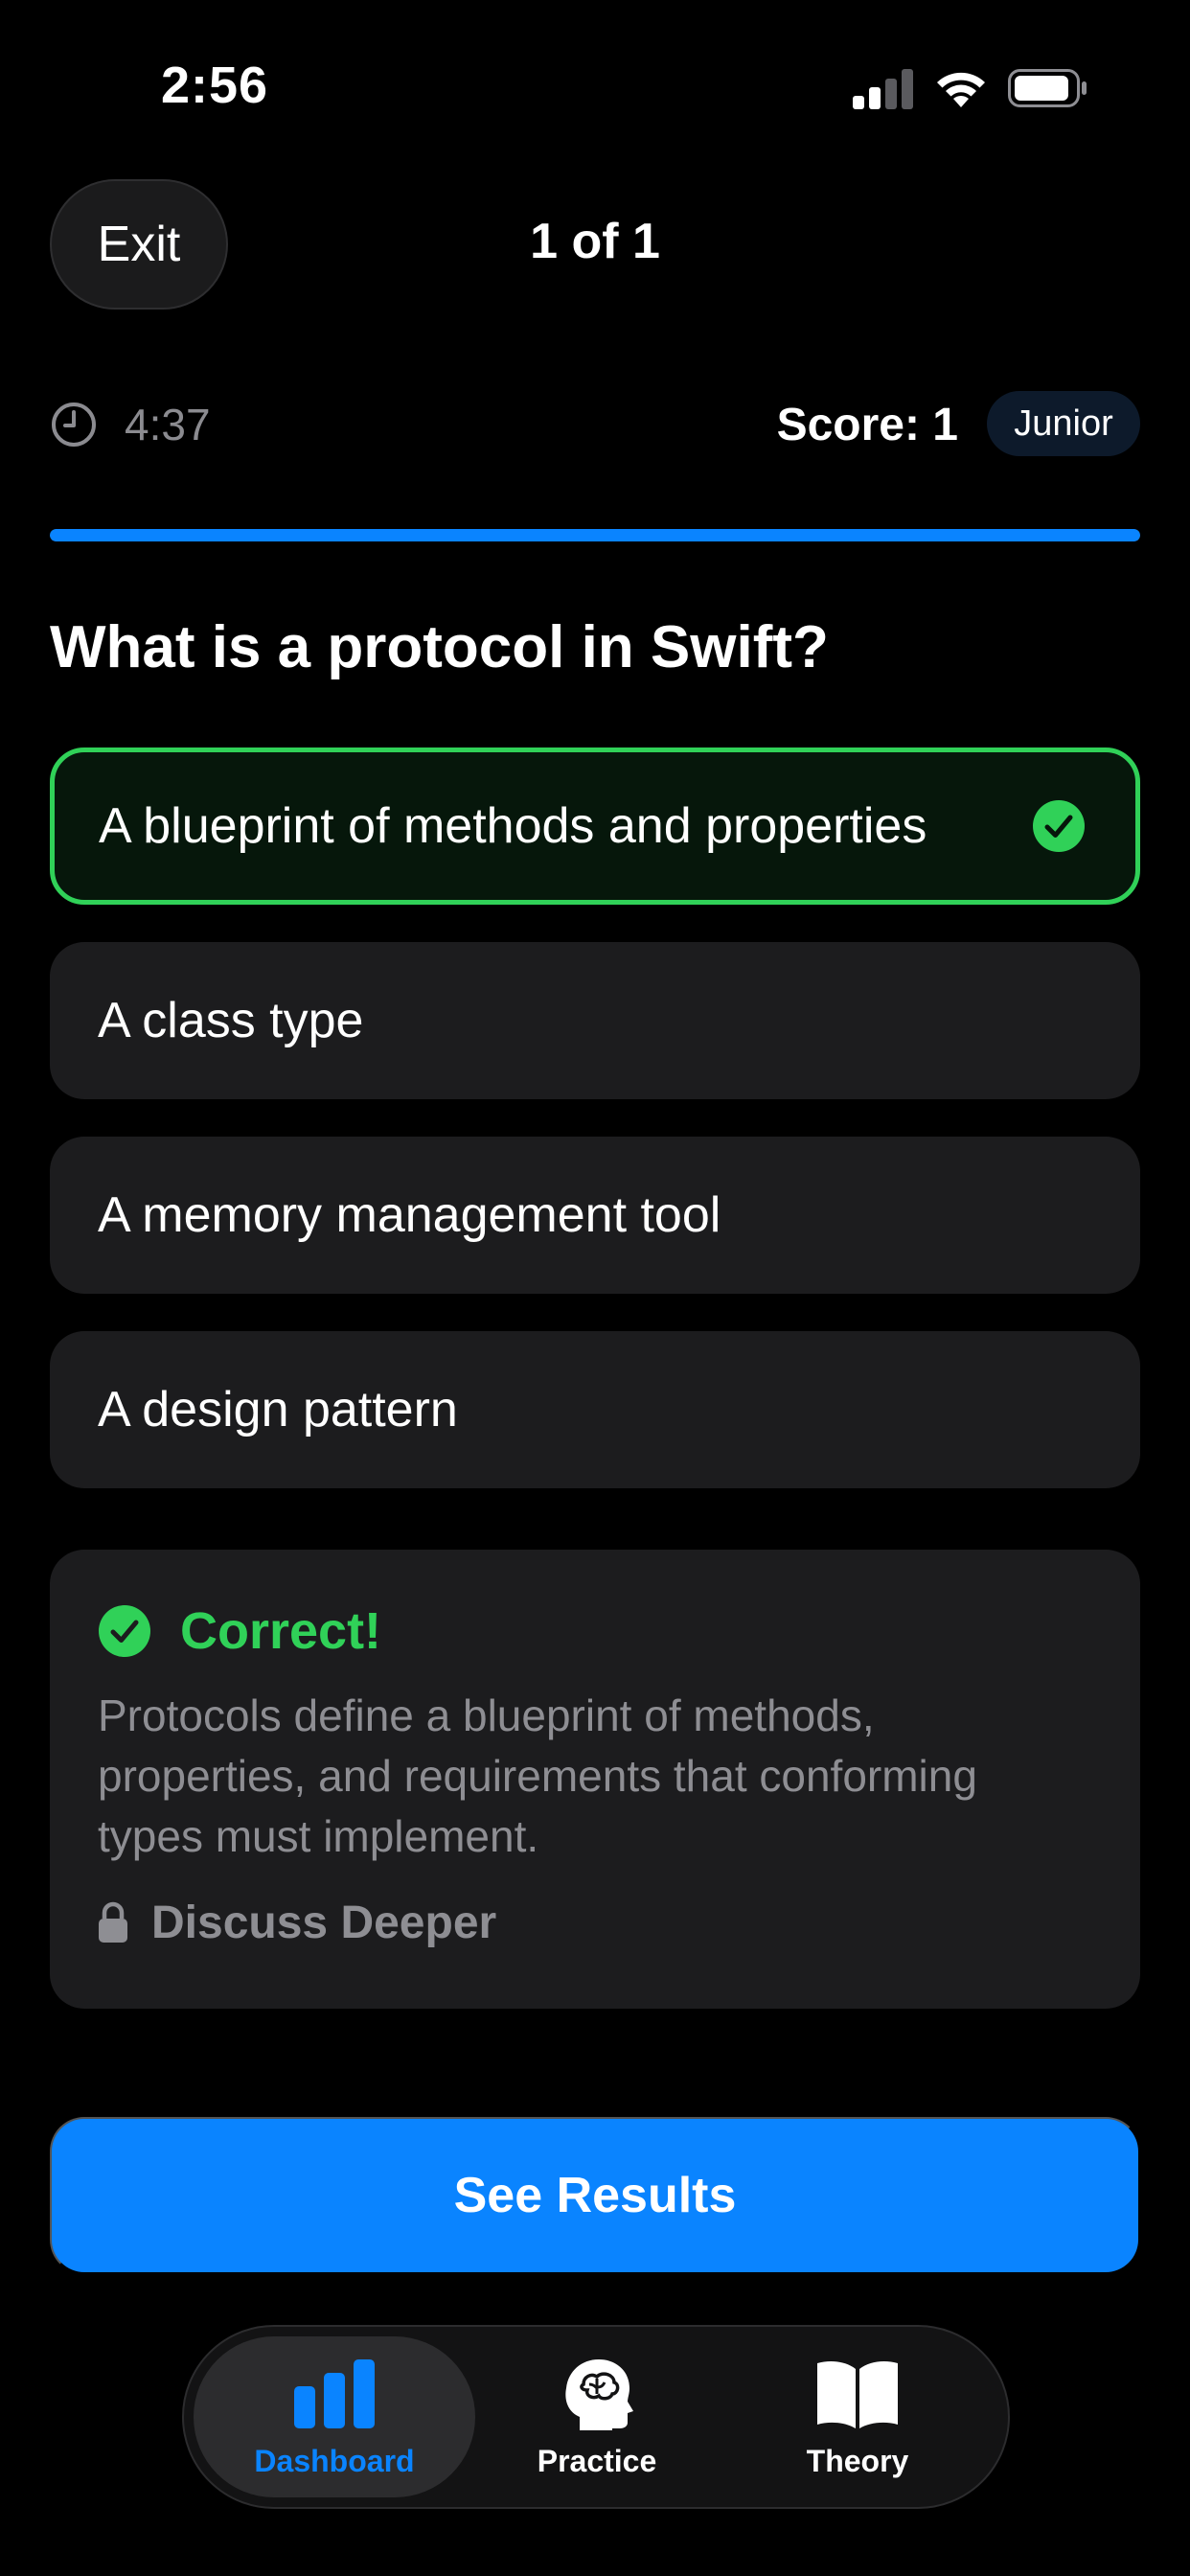  I want to click on answer-option: A design pattern, so click(595, 1410).